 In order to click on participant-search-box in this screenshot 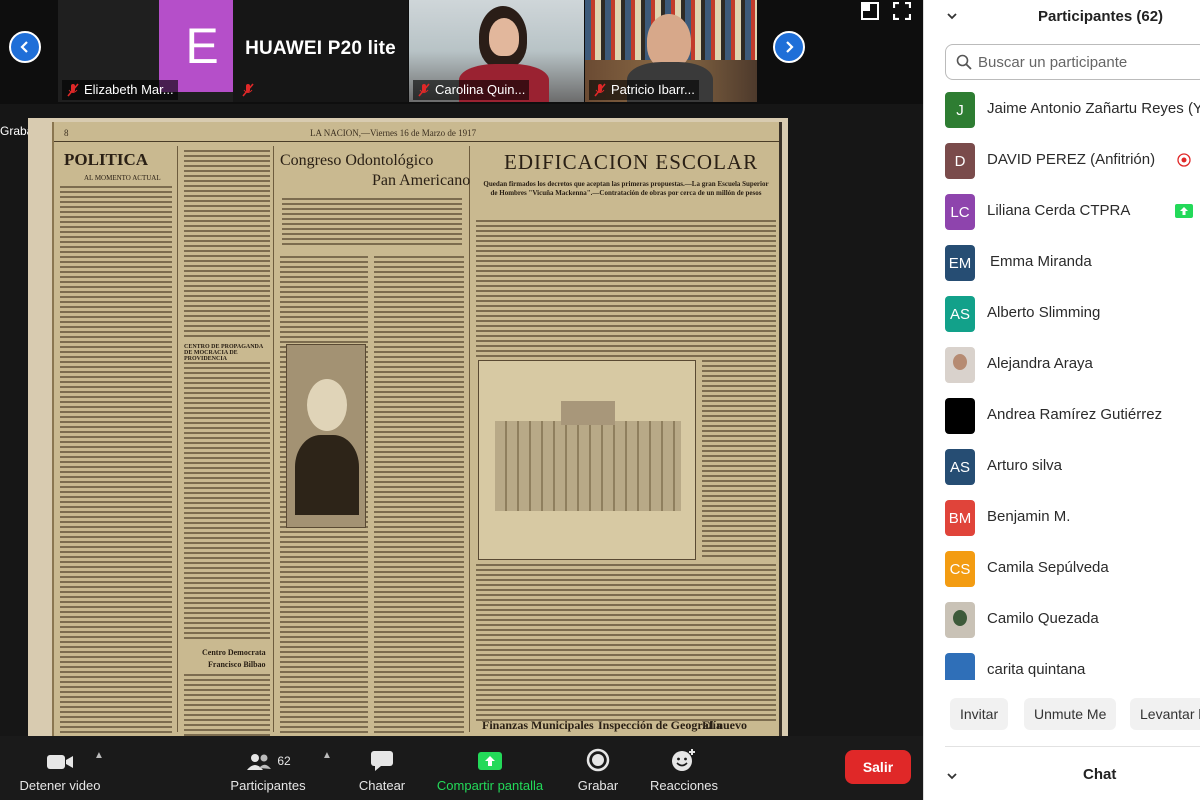, I will do `click(1072, 62)`.